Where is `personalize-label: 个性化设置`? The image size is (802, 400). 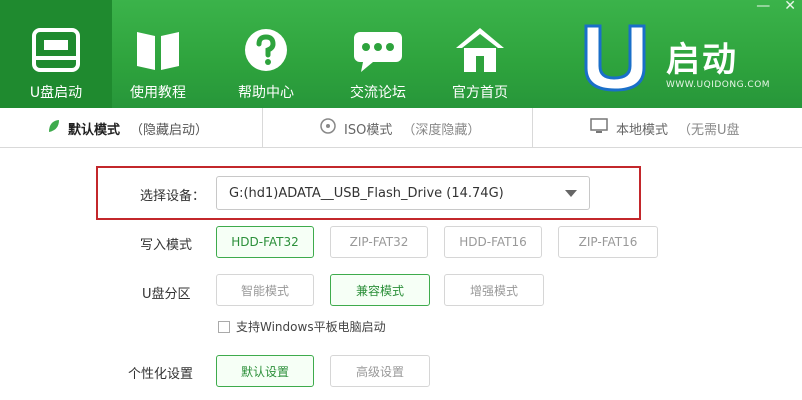 personalize-label: 个性化设置 is located at coordinates (161, 374).